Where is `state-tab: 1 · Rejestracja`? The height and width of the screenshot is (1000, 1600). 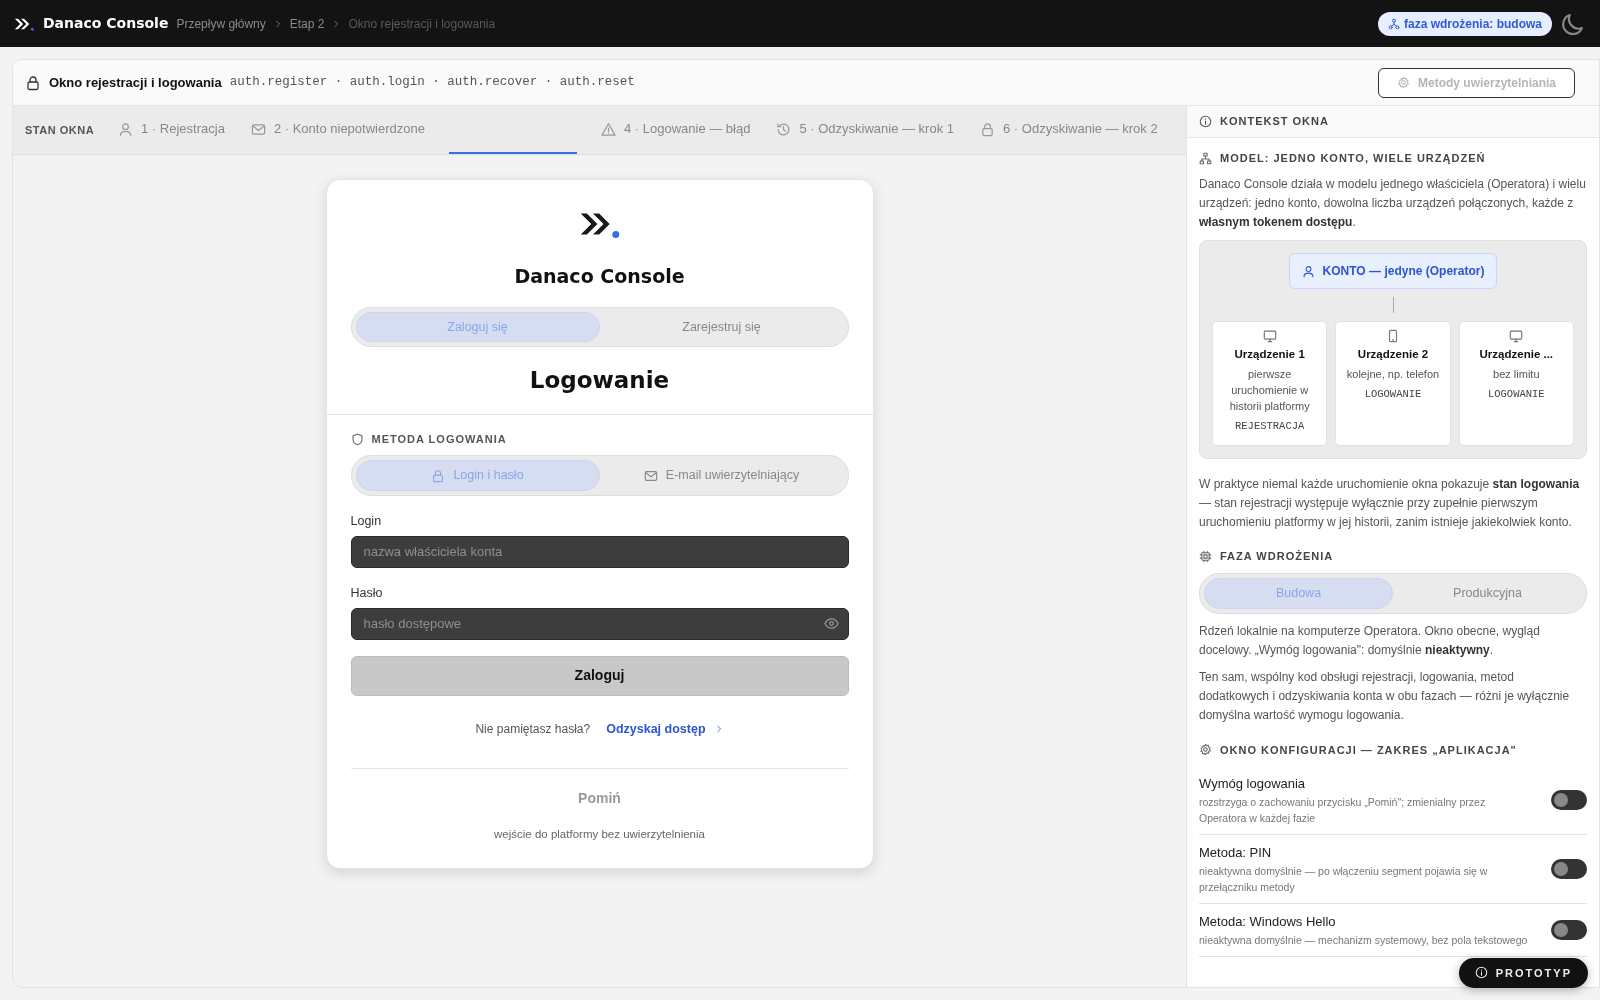 state-tab: 1 · Rejestracja is located at coordinates (171, 130).